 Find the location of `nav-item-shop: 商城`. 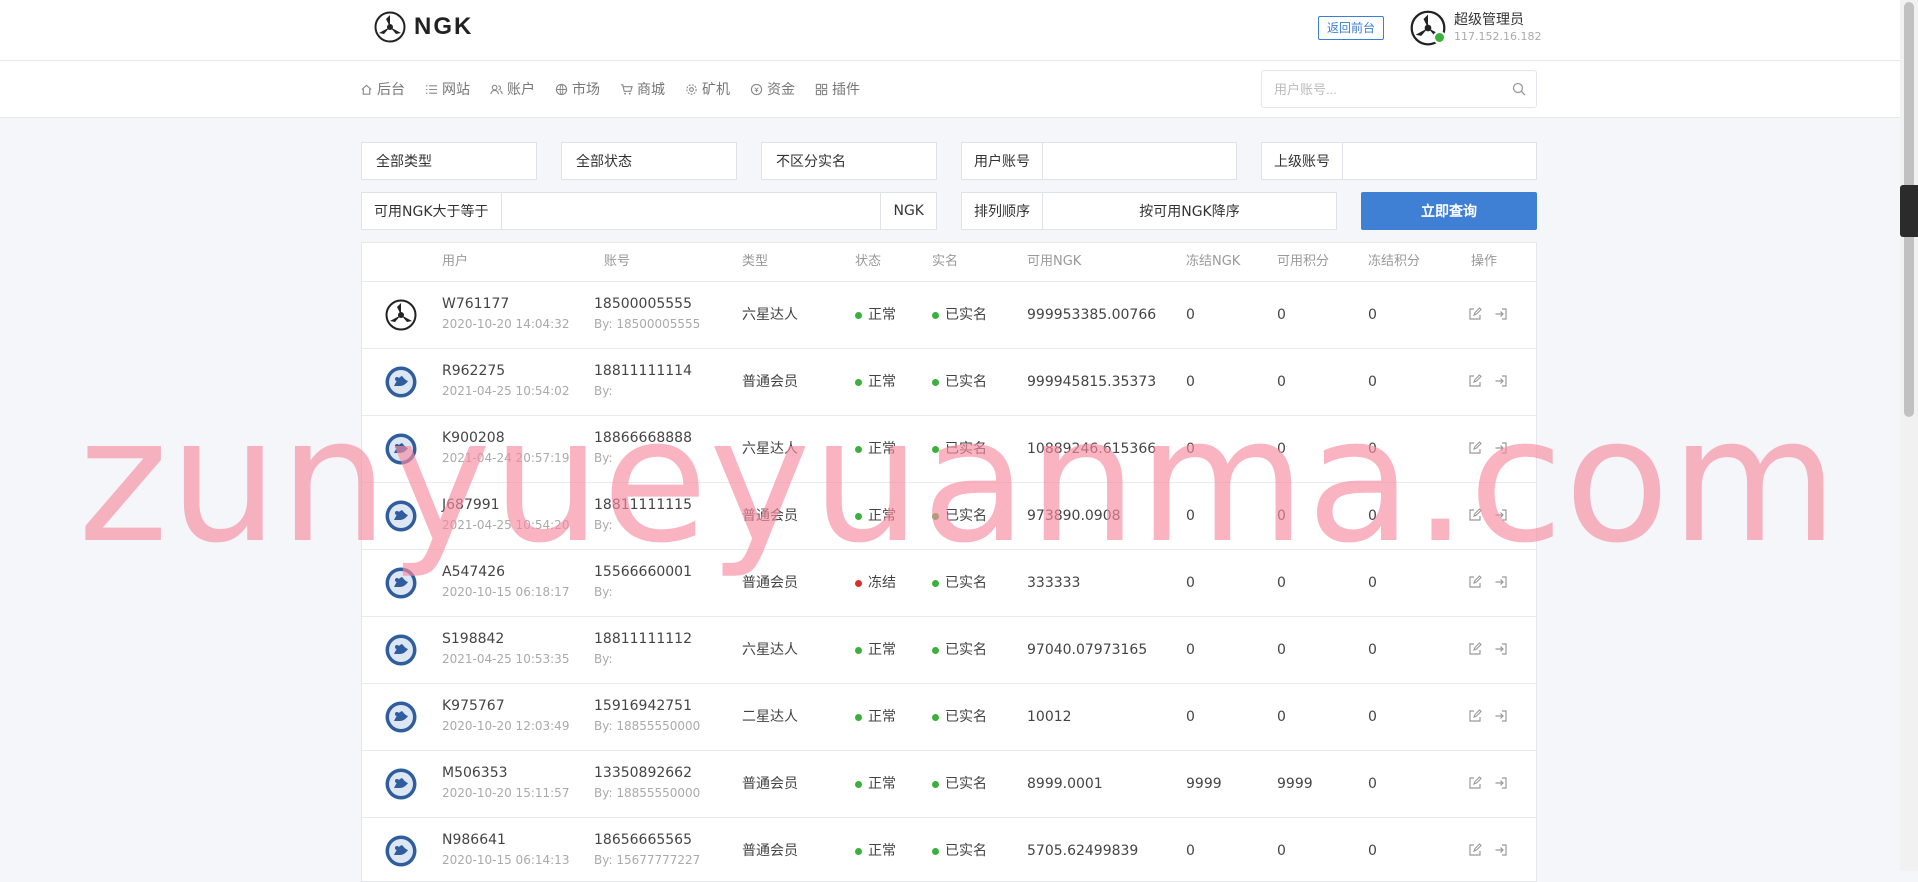

nav-item-shop: 商城 is located at coordinates (642, 89).